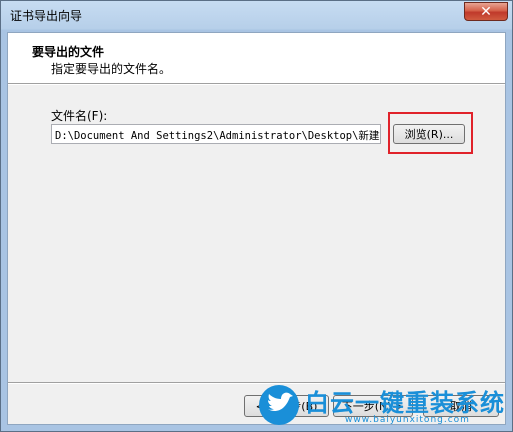  Describe the element at coordinates (256, 58) in the screenshot. I see `wizard-header: 要导出的文件 指定要导出的文件名。` at that location.